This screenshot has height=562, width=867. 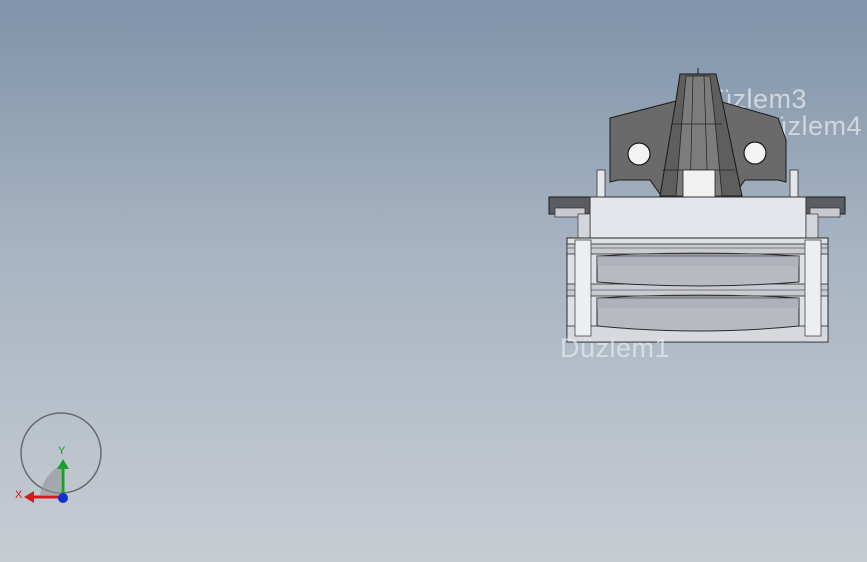 What do you see at coordinates (29, 497) in the screenshot?
I see `x-arrowhead` at bounding box center [29, 497].